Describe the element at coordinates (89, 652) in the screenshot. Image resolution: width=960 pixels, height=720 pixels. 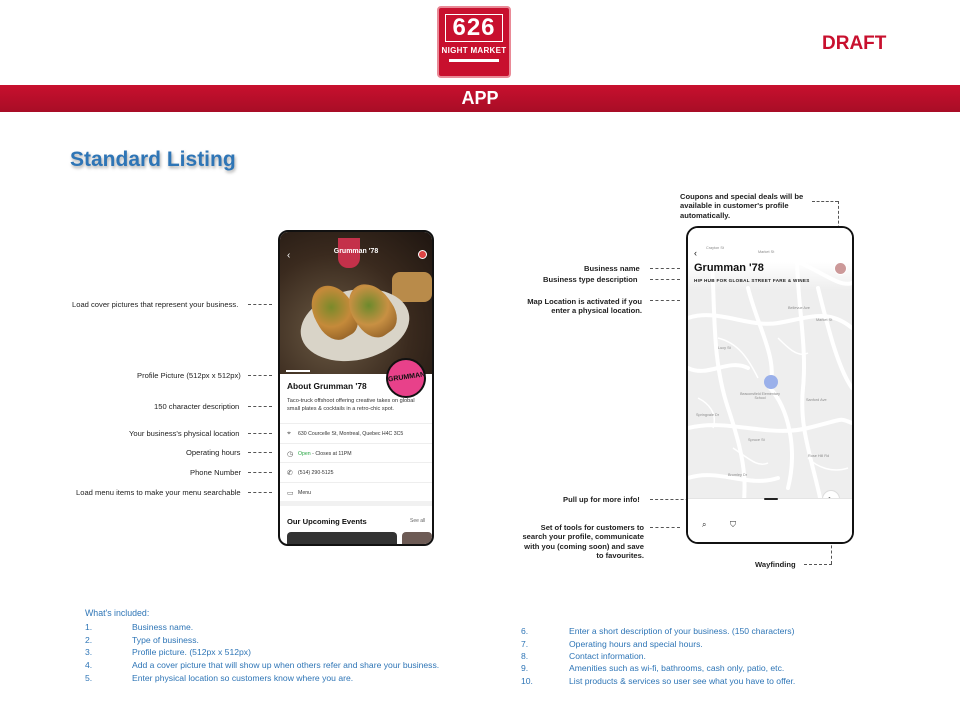
I see `list-number: 3.` at that location.